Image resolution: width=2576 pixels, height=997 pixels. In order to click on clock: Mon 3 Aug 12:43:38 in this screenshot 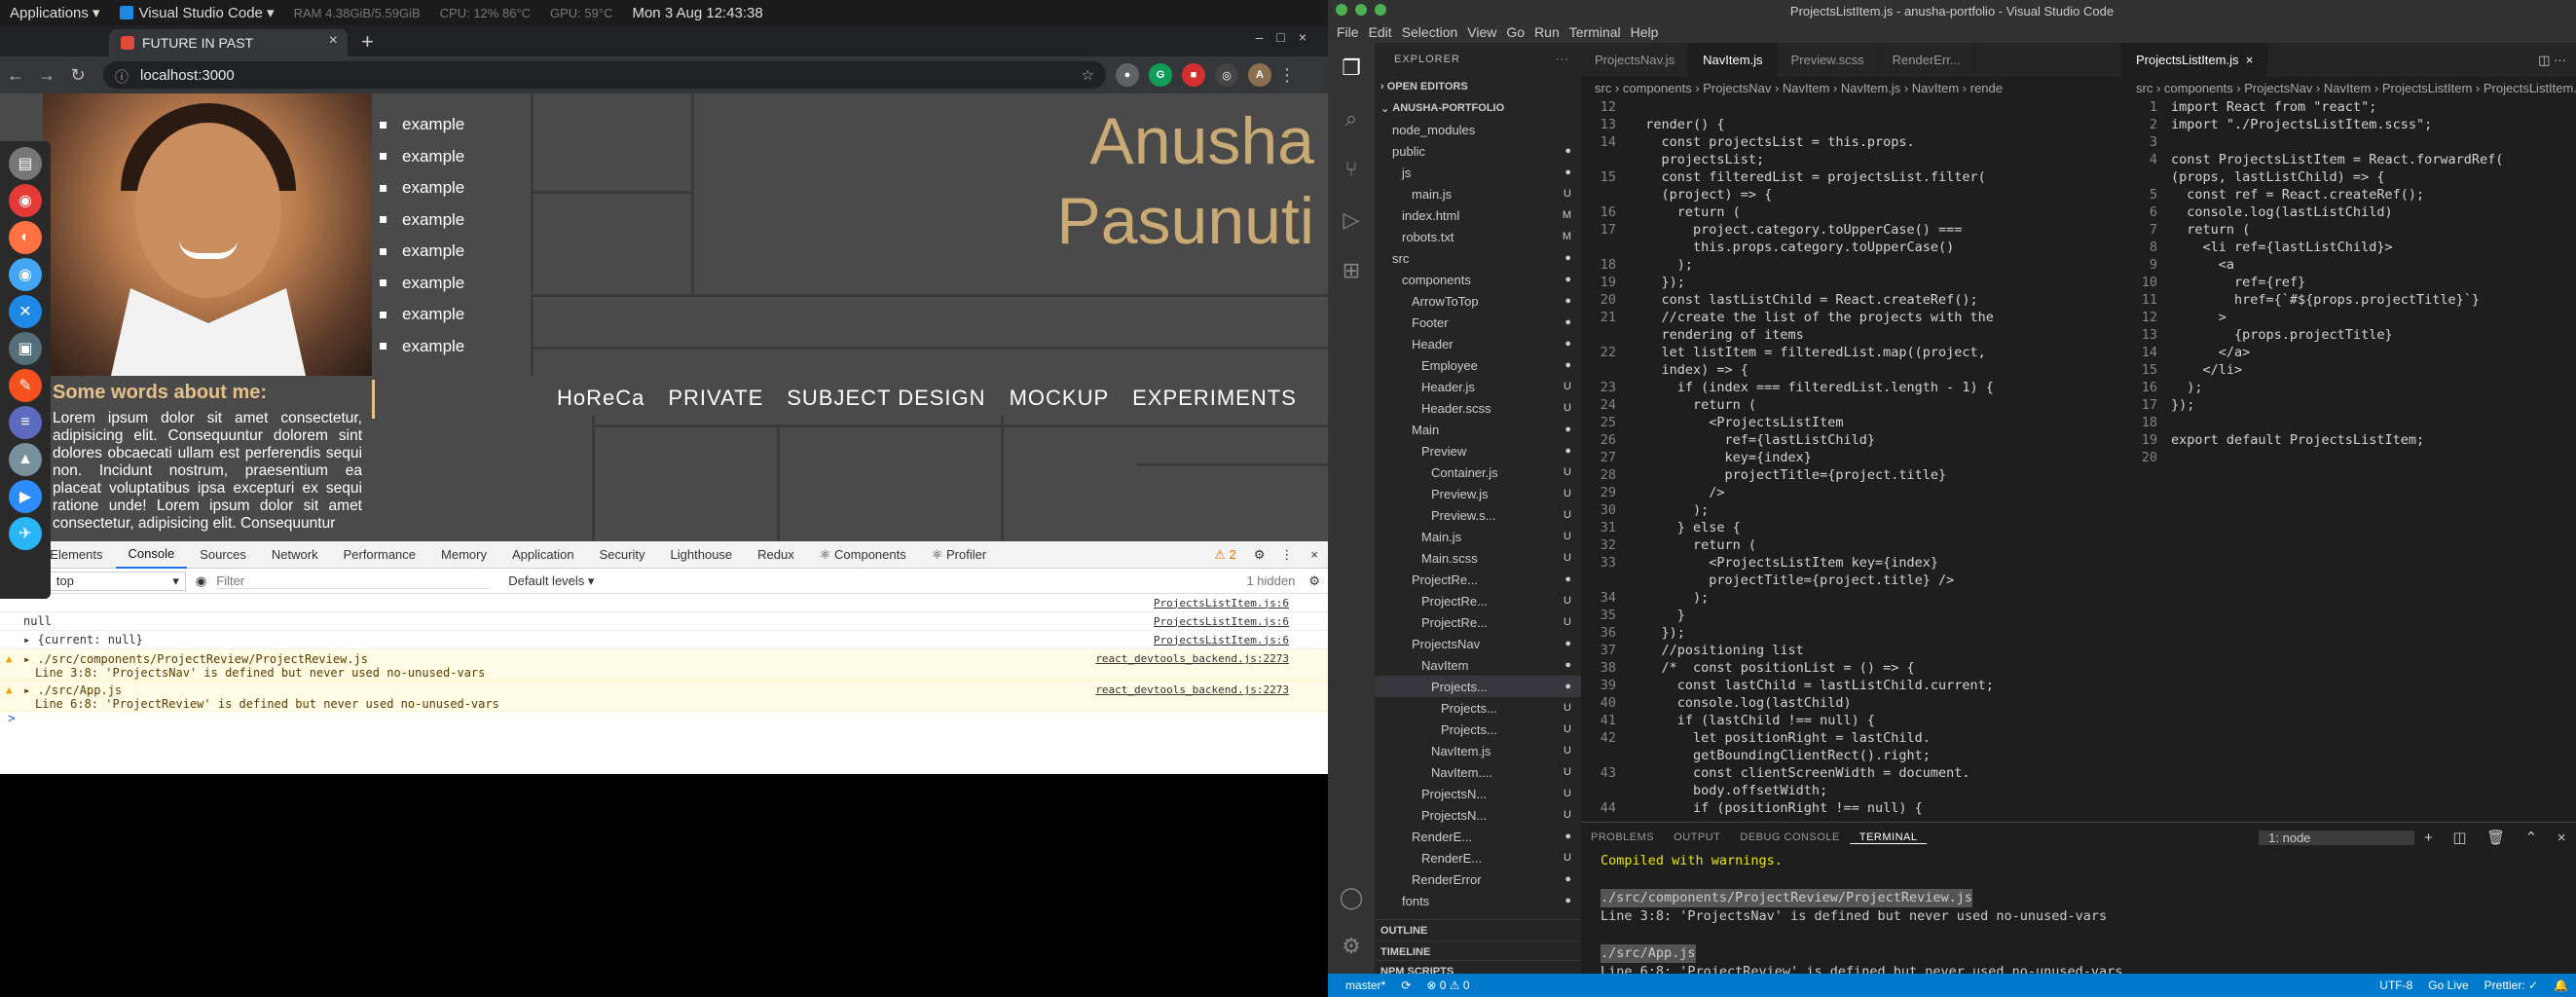, I will do `click(697, 13)`.